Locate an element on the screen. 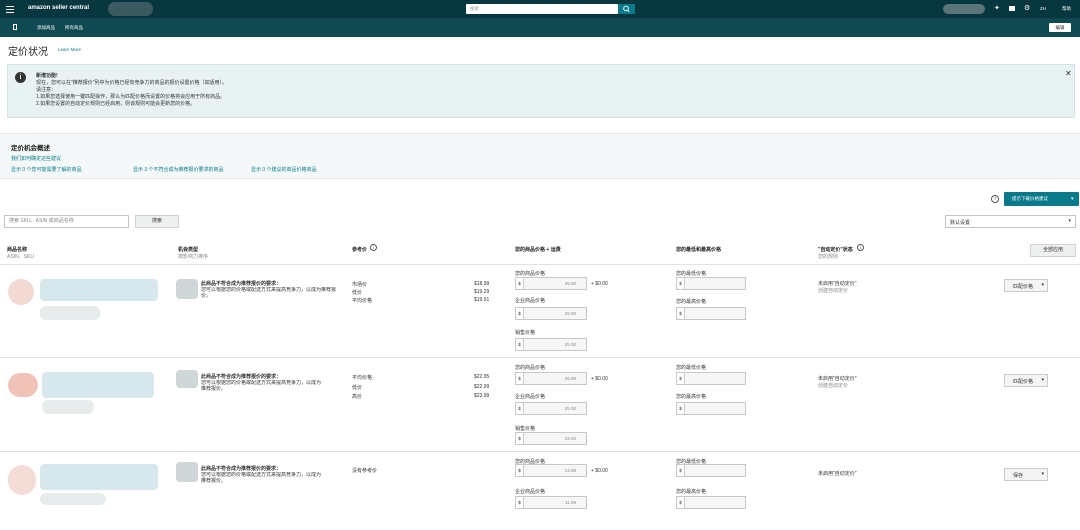 The width and height of the screenshot is (1080, 530). sale-price-input: $25.00 is located at coordinates (551, 344).